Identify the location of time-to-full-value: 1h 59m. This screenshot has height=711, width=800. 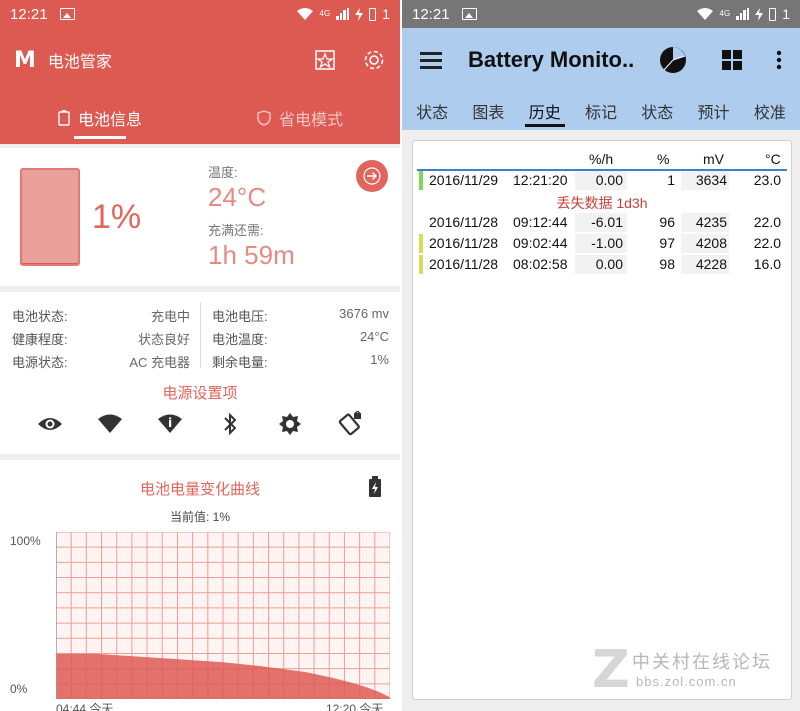
(251, 255).